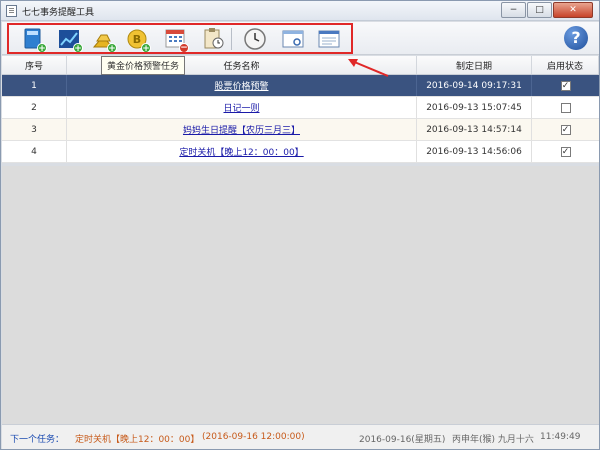 The height and width of the screenshot is (450, 600). I want to click on row-number: 4, so click(34, 151).